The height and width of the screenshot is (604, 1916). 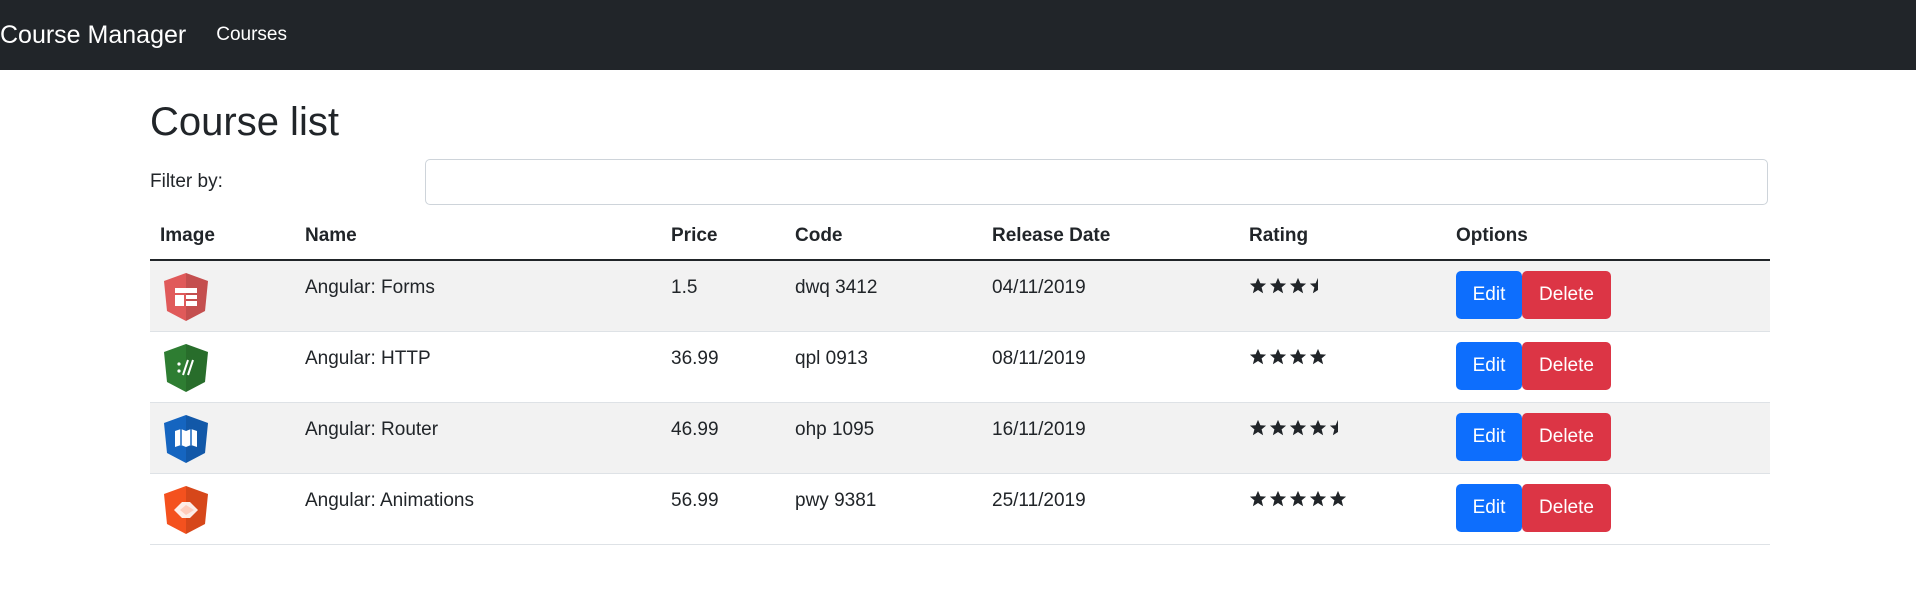 What do you see at coordinates (251, 35) in the screenshot?
I see `nav-link-courses: Courses` at bounding box center [251, 35].